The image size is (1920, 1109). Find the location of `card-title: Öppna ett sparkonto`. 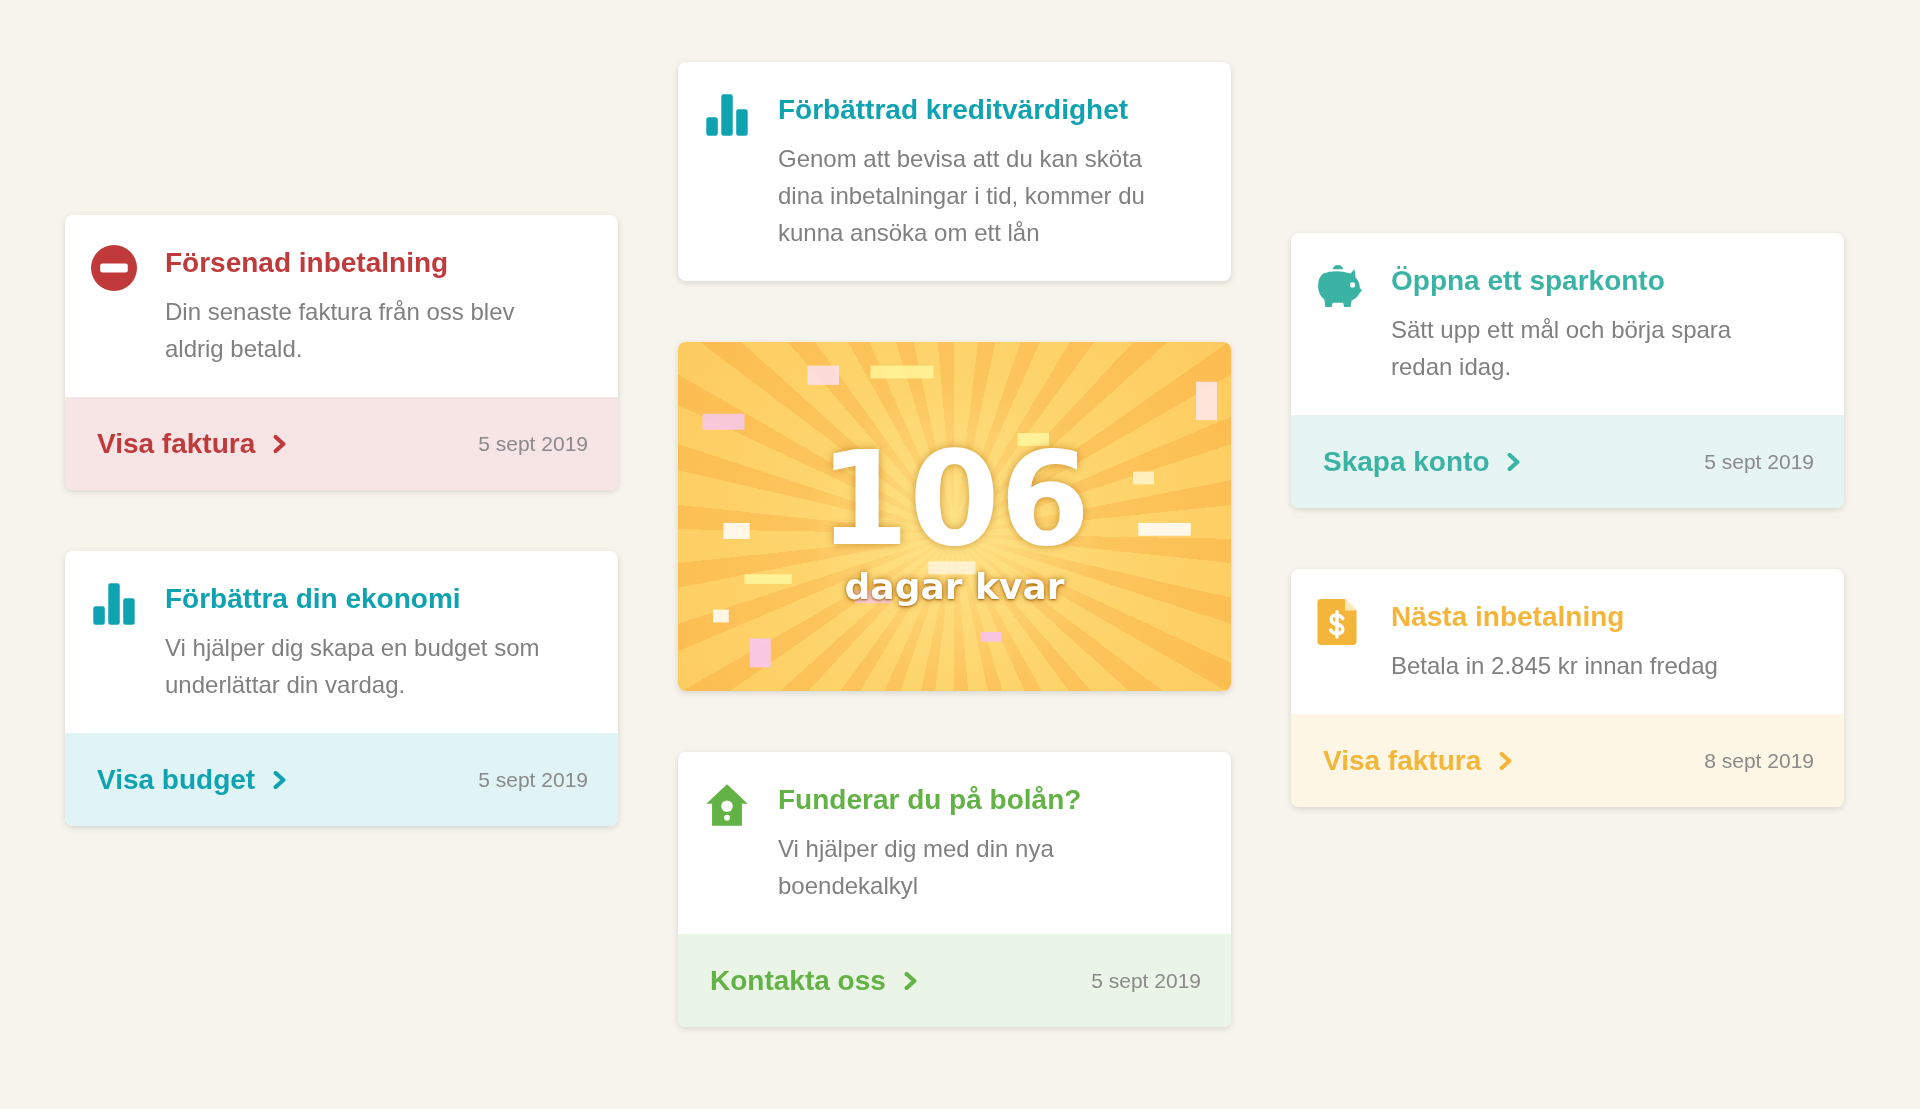

card-title: Öppna ett sparkonto is located at coordinates (1528, 281).